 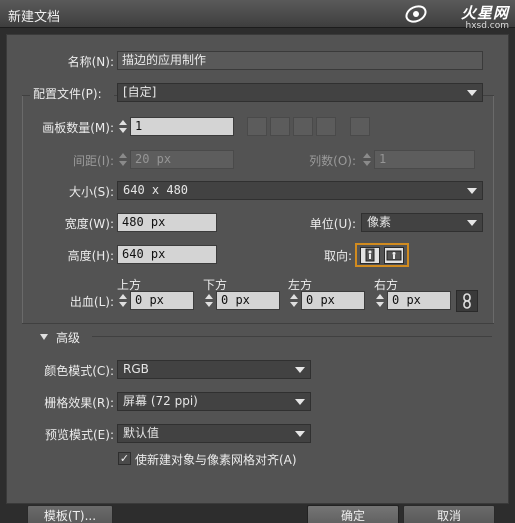 What do you see at coordinates (337, 256) in the screenshot?
I see `orientation-label: 取向:` at bounding box center [337, 256].